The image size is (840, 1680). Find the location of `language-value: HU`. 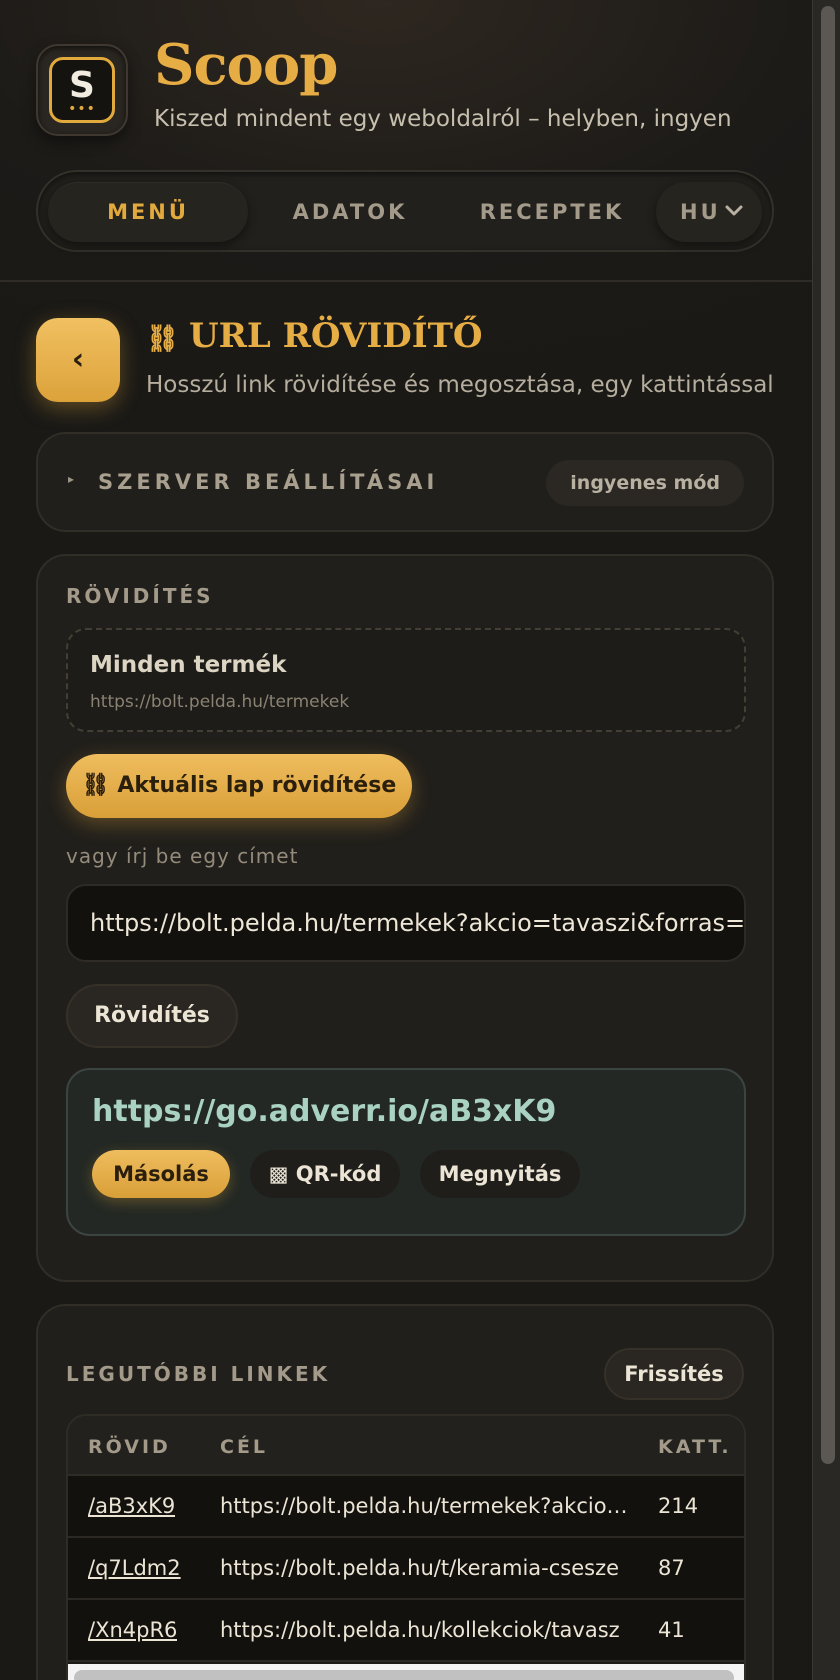

language-value: HU is located at coordinates (700, 212).